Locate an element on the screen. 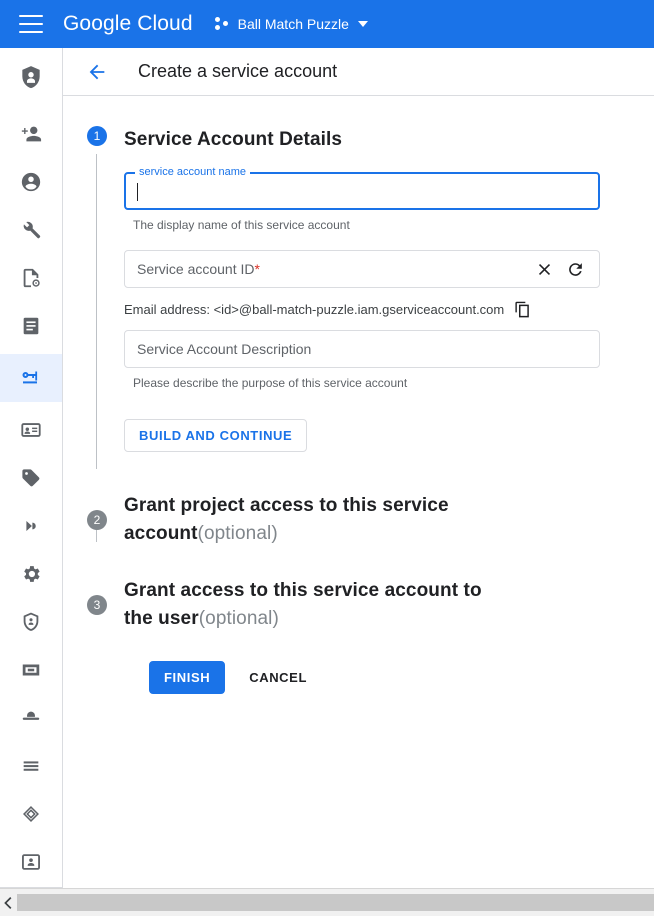 Image resolution: width=654 pixels, height=916 pixels. page-header: Create a service account is located at coordinates (358, 72).